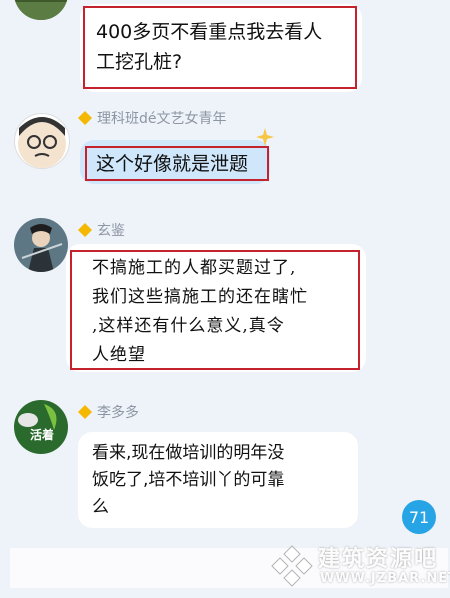 Image resolution: width=450 pixels, height=598 pixels. What do you see at coordinates (385, 578) in the screenshot?
I see `watermark-url: WWW.JZBAR.NET` at bounding box center [385, 578].